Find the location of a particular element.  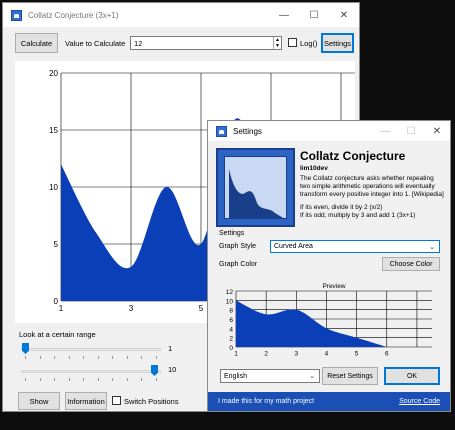

settings-close-icon: ✕ is located at coordinates (437, 131).